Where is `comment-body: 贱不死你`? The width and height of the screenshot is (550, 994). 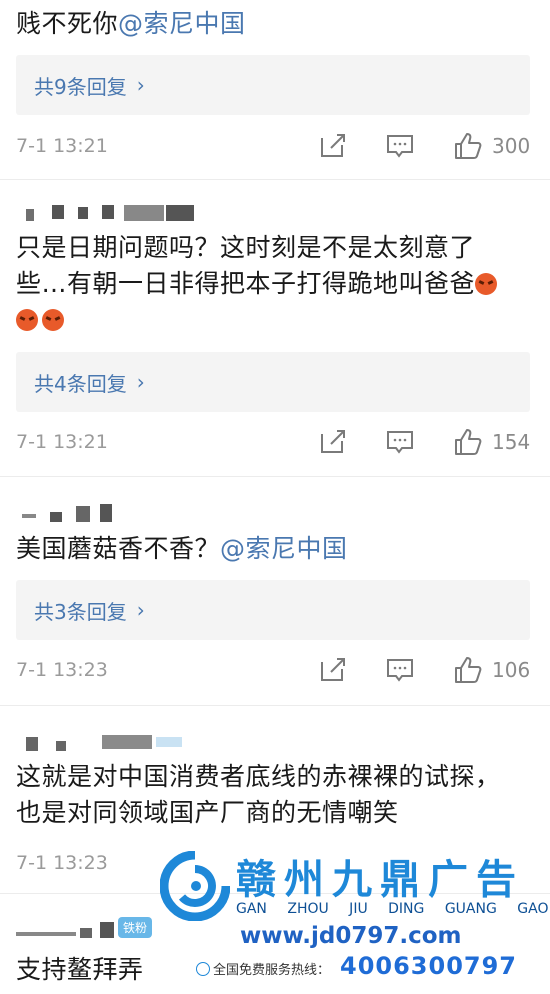 comment-body: 贱不死你 is located at coordinates (67, 23).